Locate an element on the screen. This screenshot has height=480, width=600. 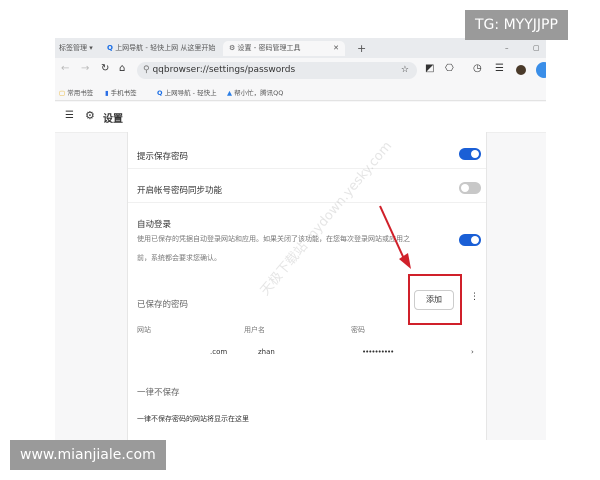
password-cell: •••••••••• is located at coordinates (378, 352).